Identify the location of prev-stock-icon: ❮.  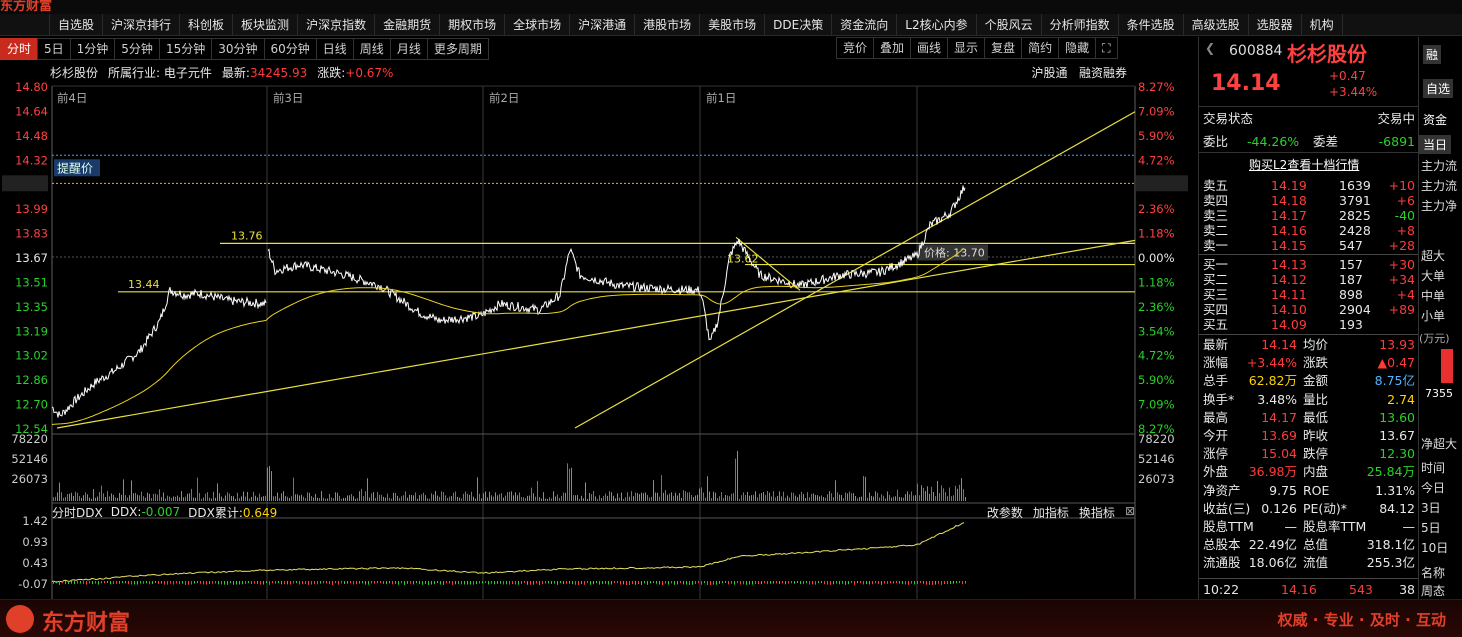
(1210, 48).